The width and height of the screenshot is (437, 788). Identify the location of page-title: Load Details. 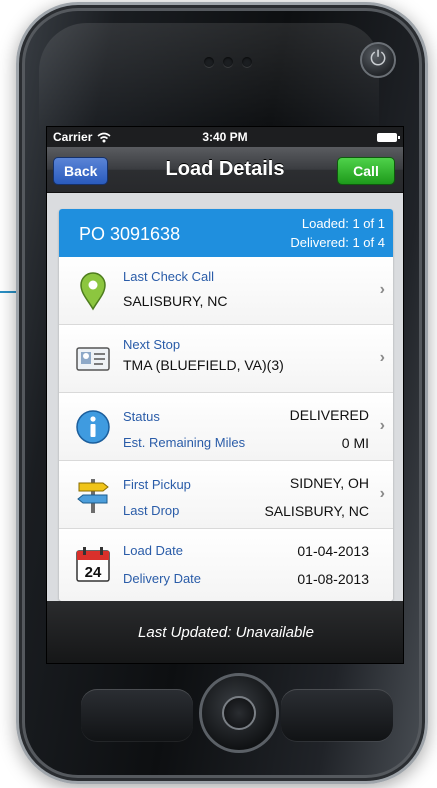
(225, 169).